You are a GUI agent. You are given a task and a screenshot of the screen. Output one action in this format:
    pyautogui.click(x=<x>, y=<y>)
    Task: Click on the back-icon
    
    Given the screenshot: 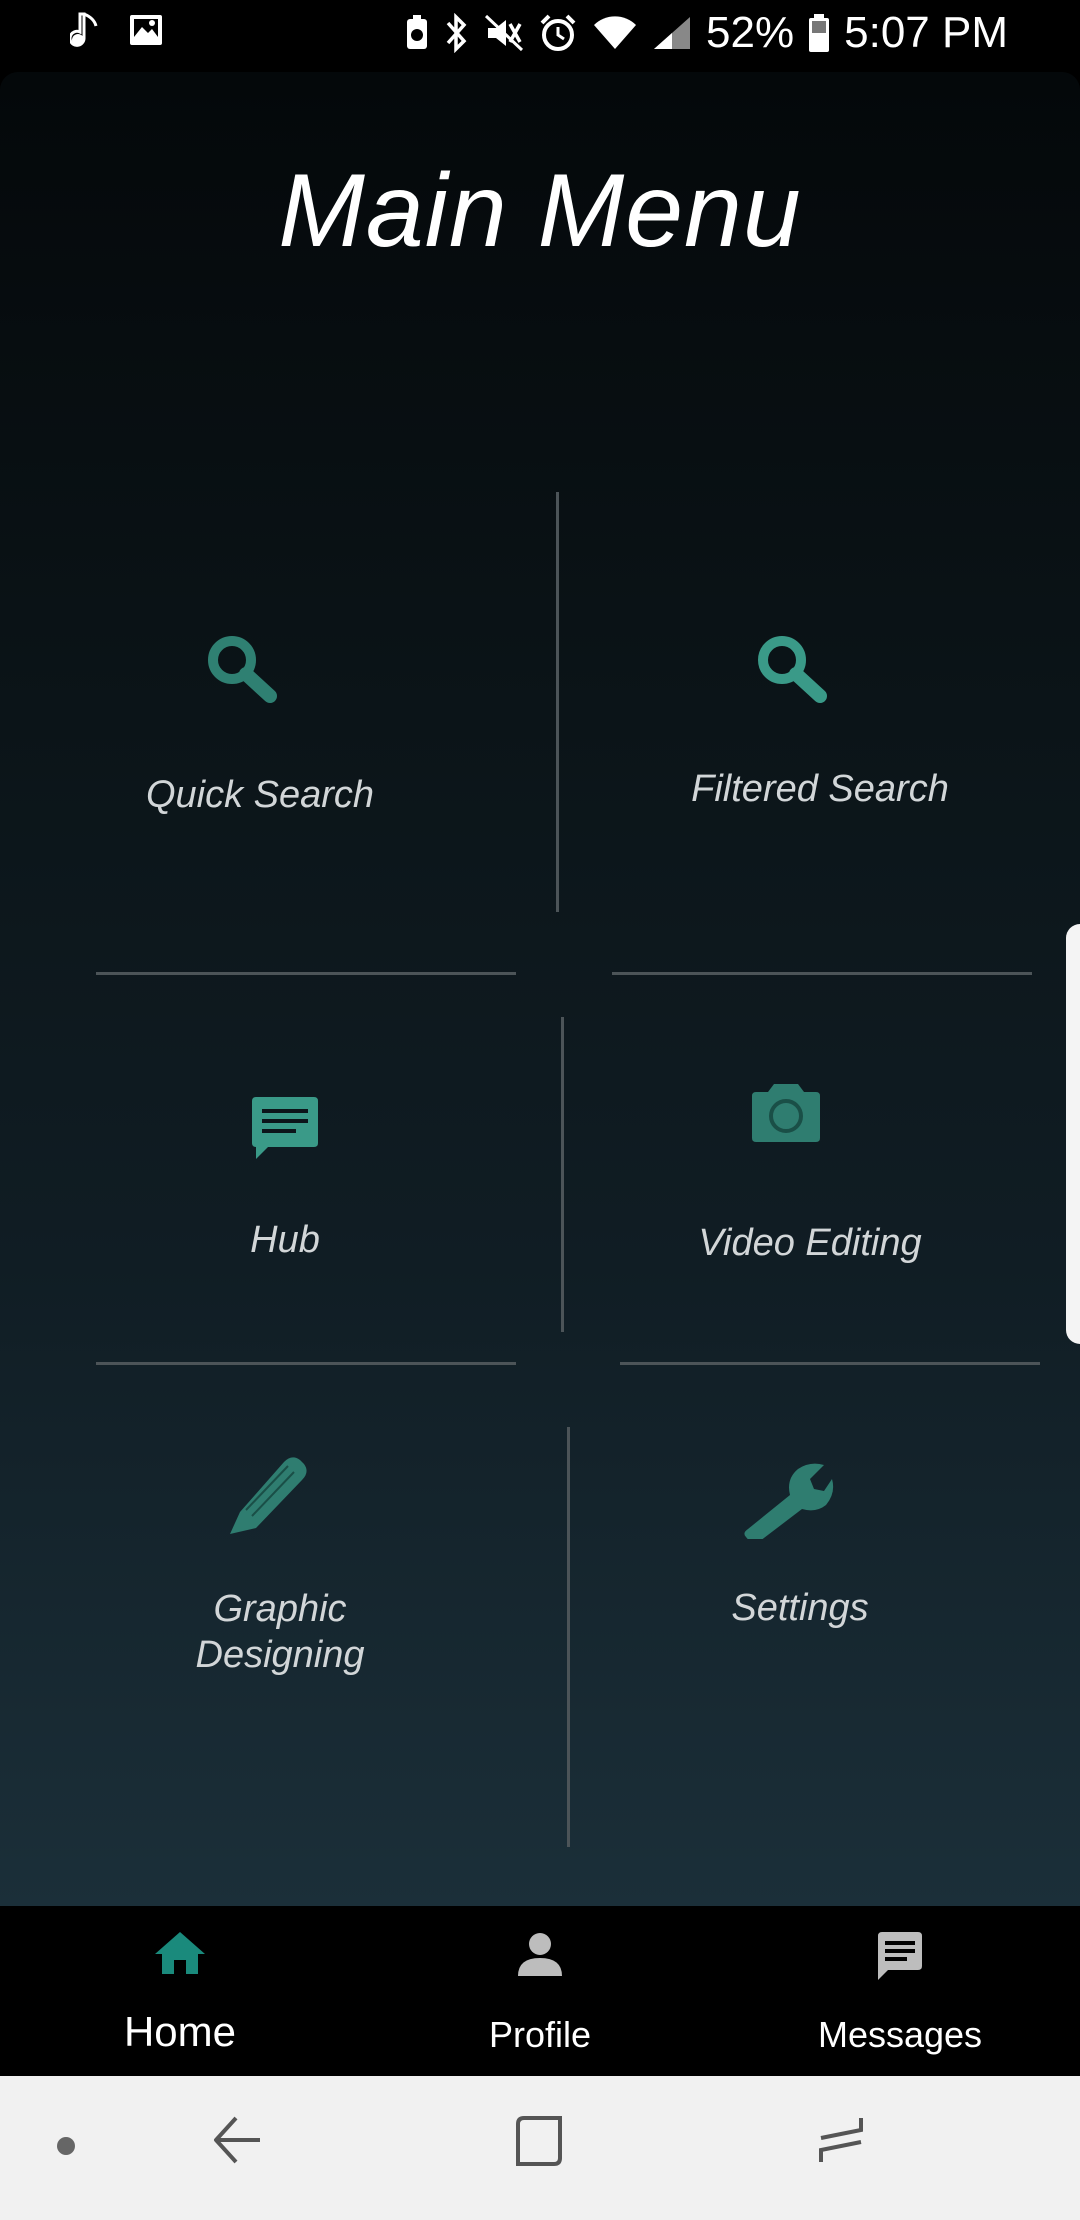 What is the action you would take?
    pyautogui.click(x=237, y=2143)
    